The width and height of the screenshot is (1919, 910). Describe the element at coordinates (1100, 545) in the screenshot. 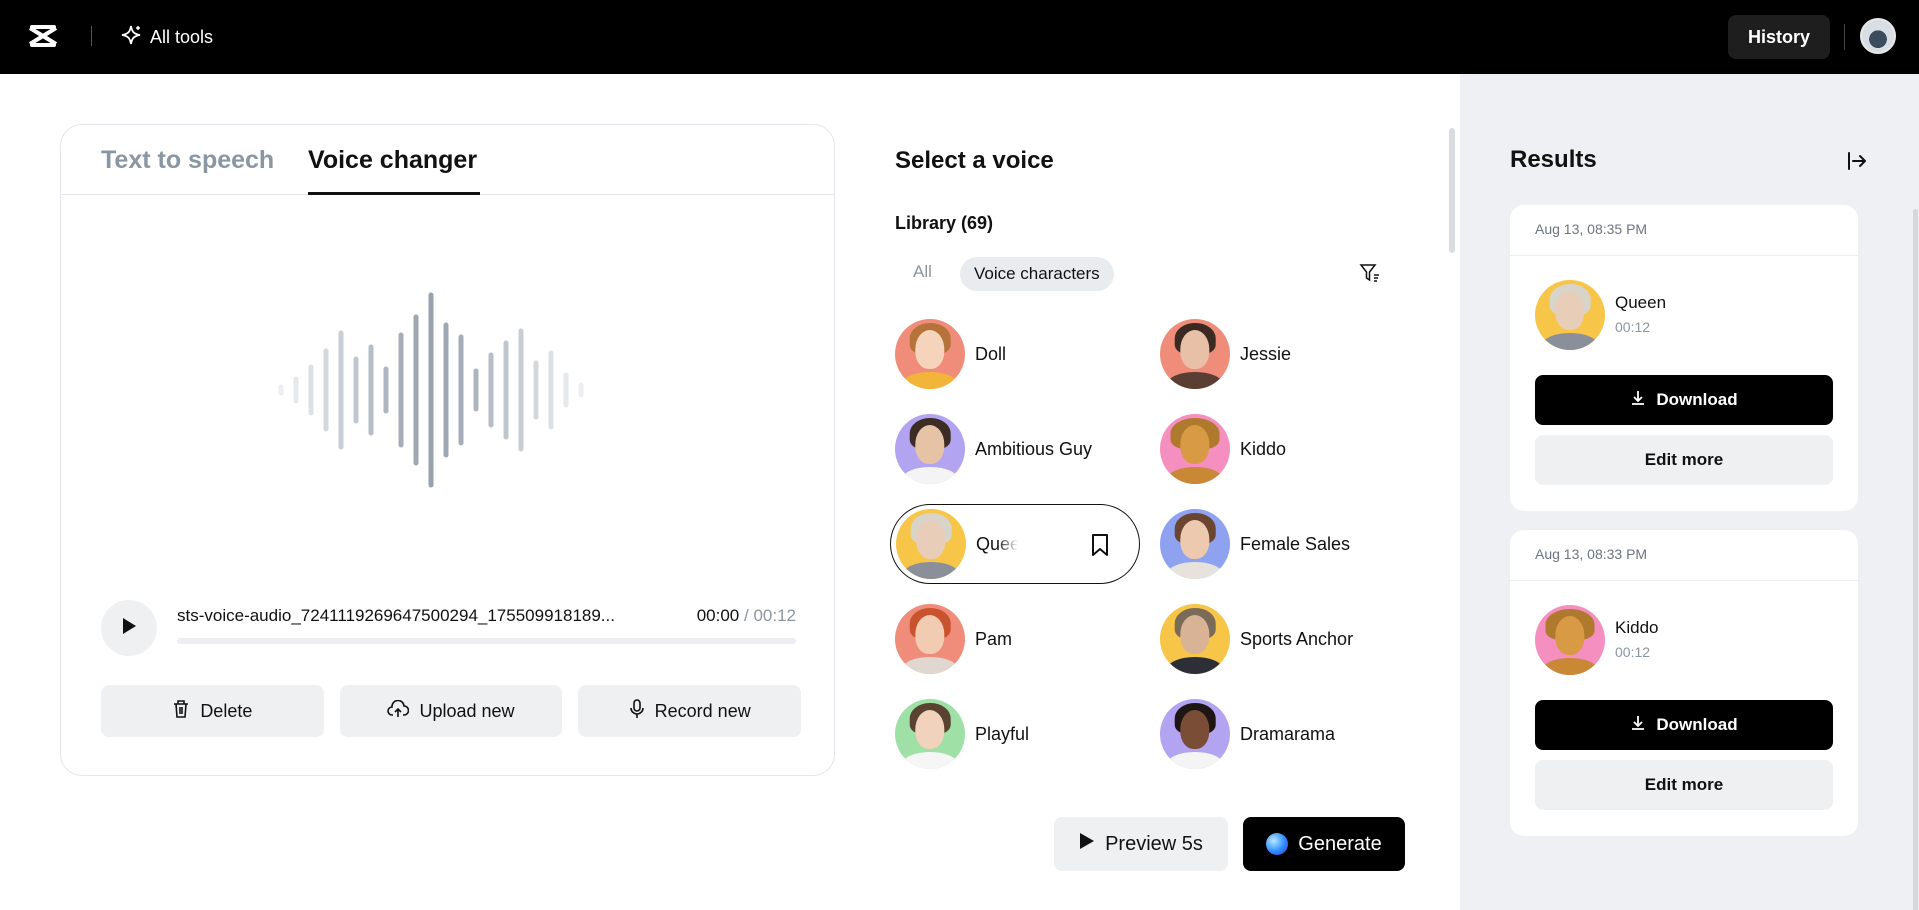

I see `bookmark-icon` at that location.